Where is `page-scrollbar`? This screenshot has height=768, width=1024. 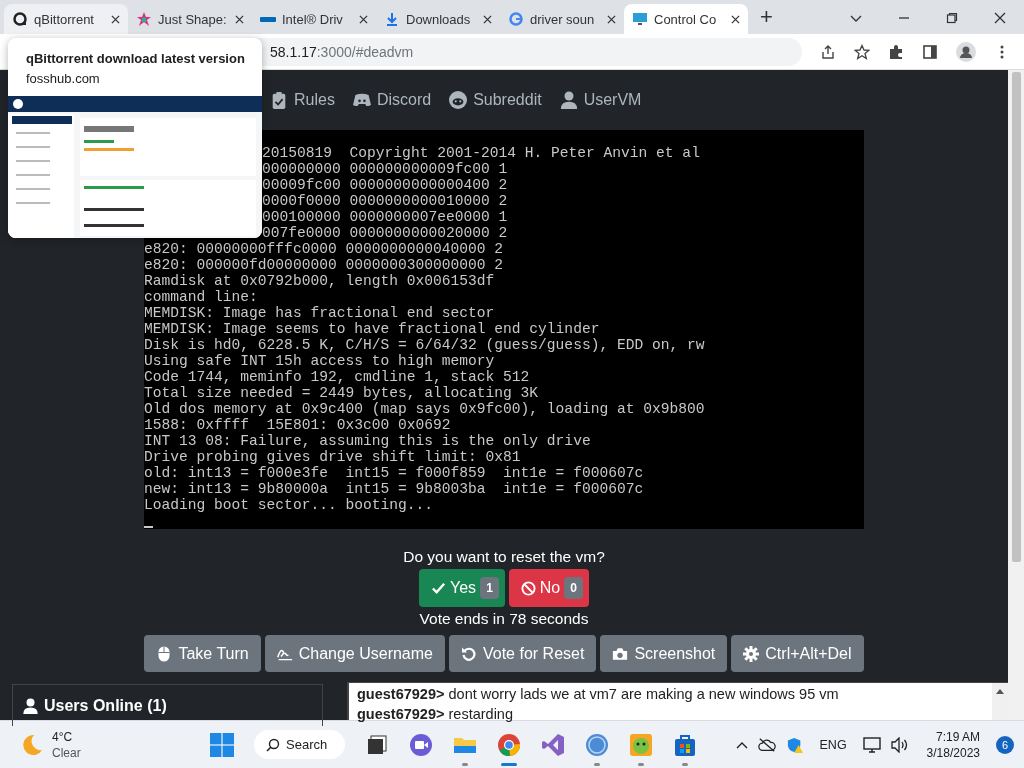 page-scrollbar is located at coordinates (1016, 395).